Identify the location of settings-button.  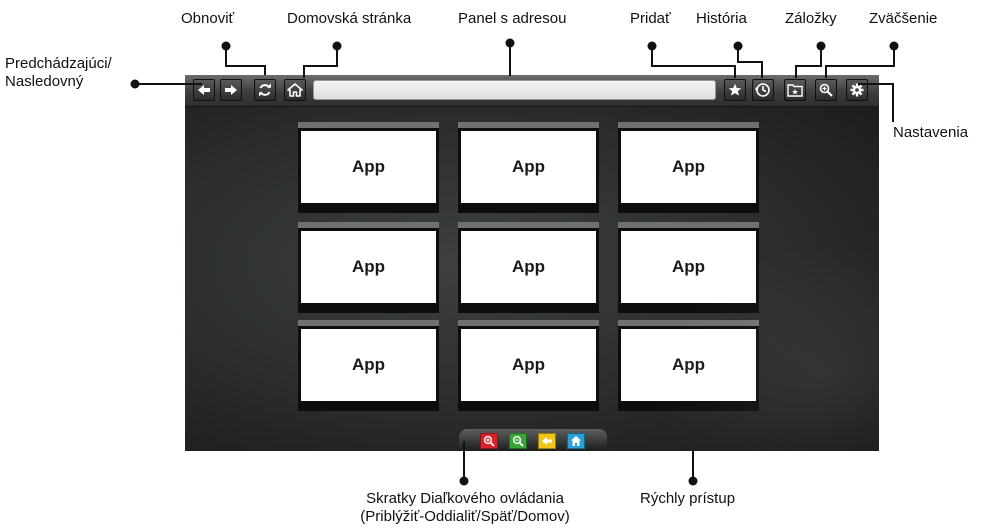
(857, 90).